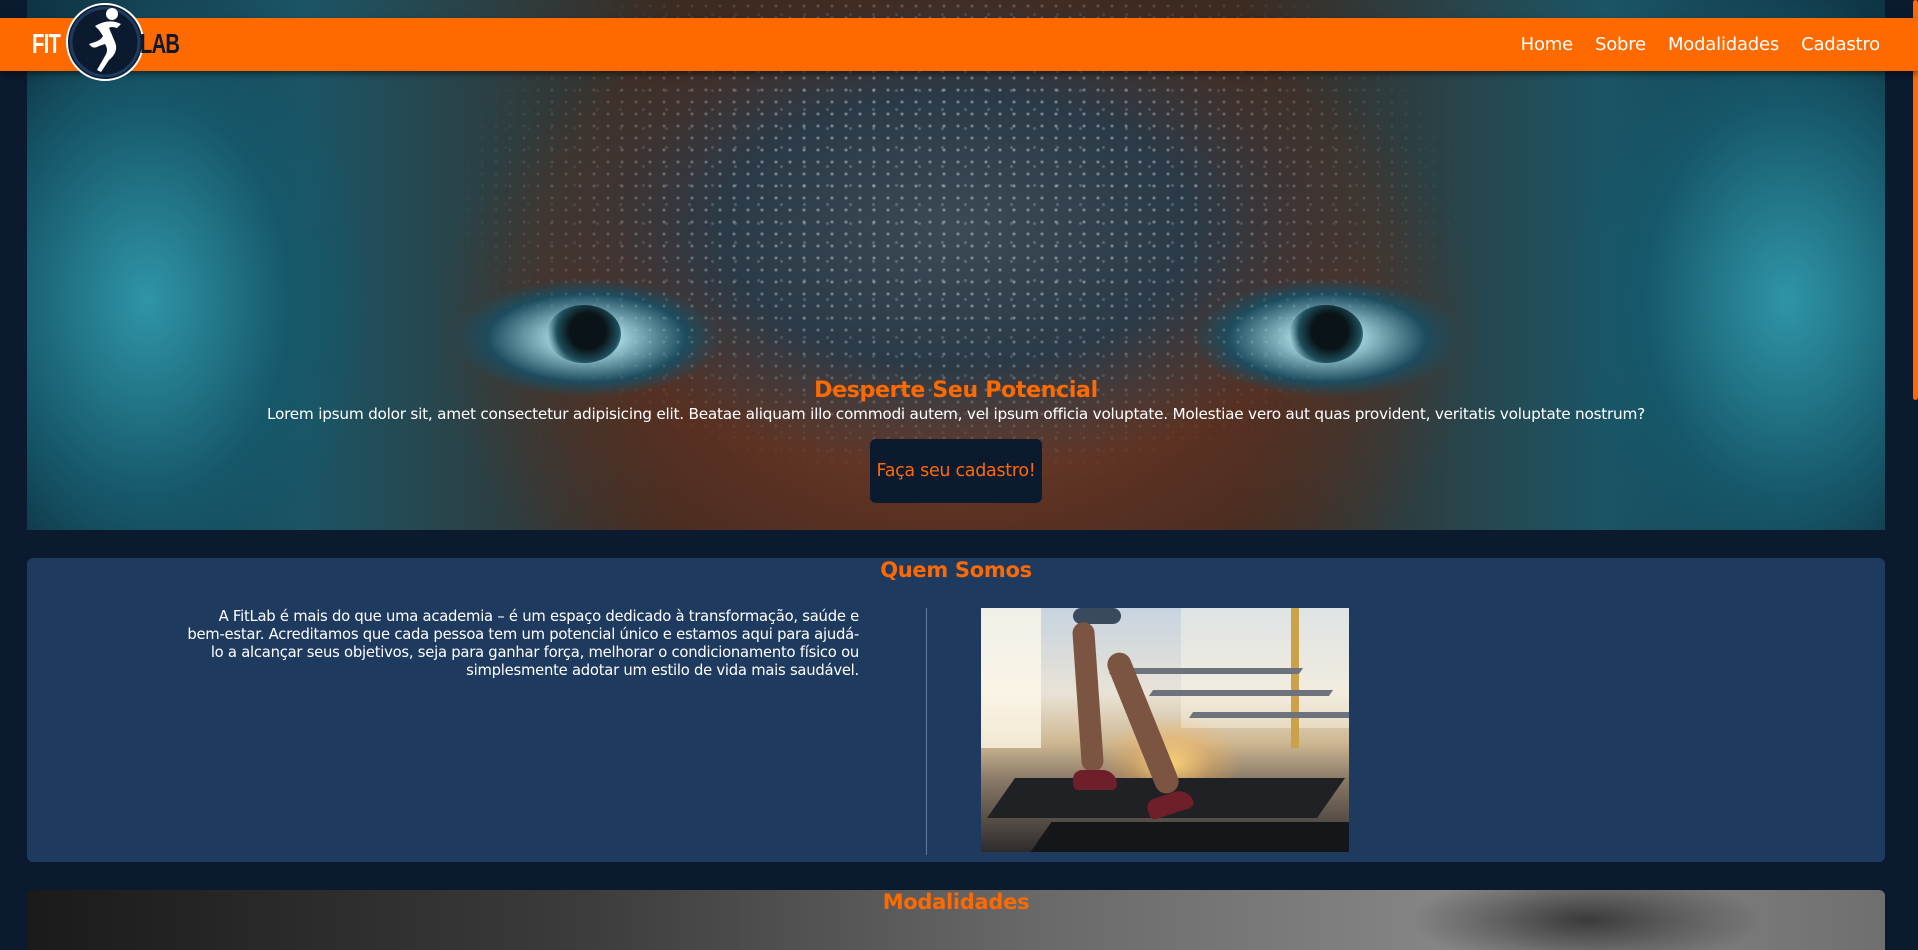 This screenshot has height=950, width=1918. What do you see at coordinates (1189, 837) in the screenshot?
I see `treadmill-base` at bounding box center [1189, 837].